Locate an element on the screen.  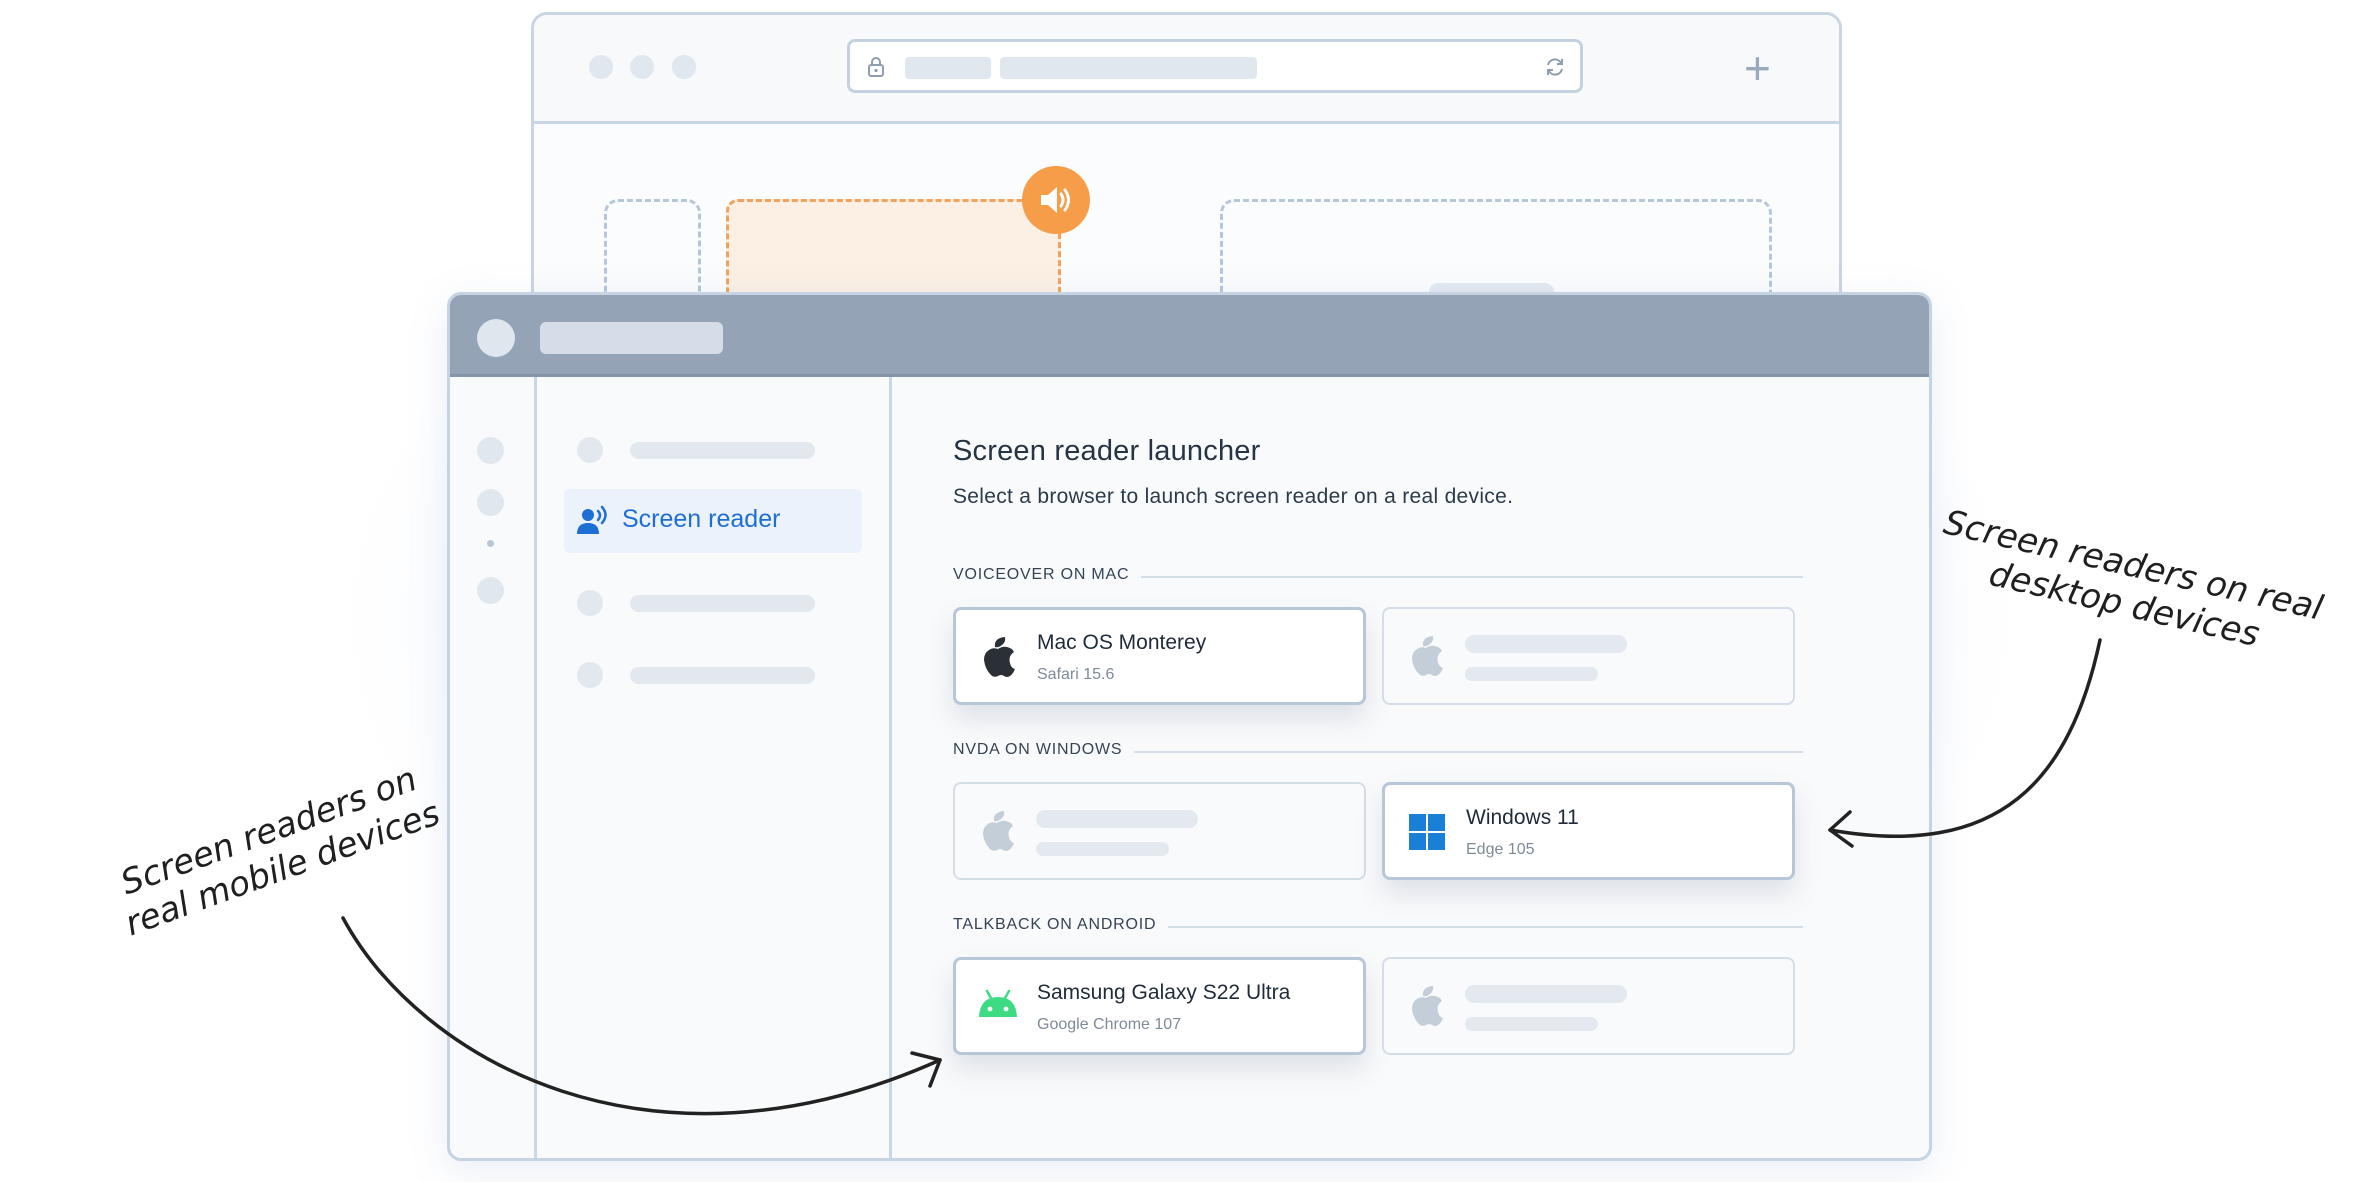
arrow-to-android is located at coordinates (641, 1016).